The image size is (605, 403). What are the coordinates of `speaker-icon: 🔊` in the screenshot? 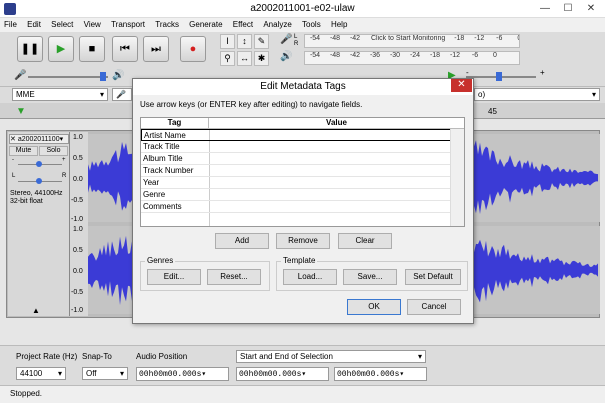 It's located at (286, 56).